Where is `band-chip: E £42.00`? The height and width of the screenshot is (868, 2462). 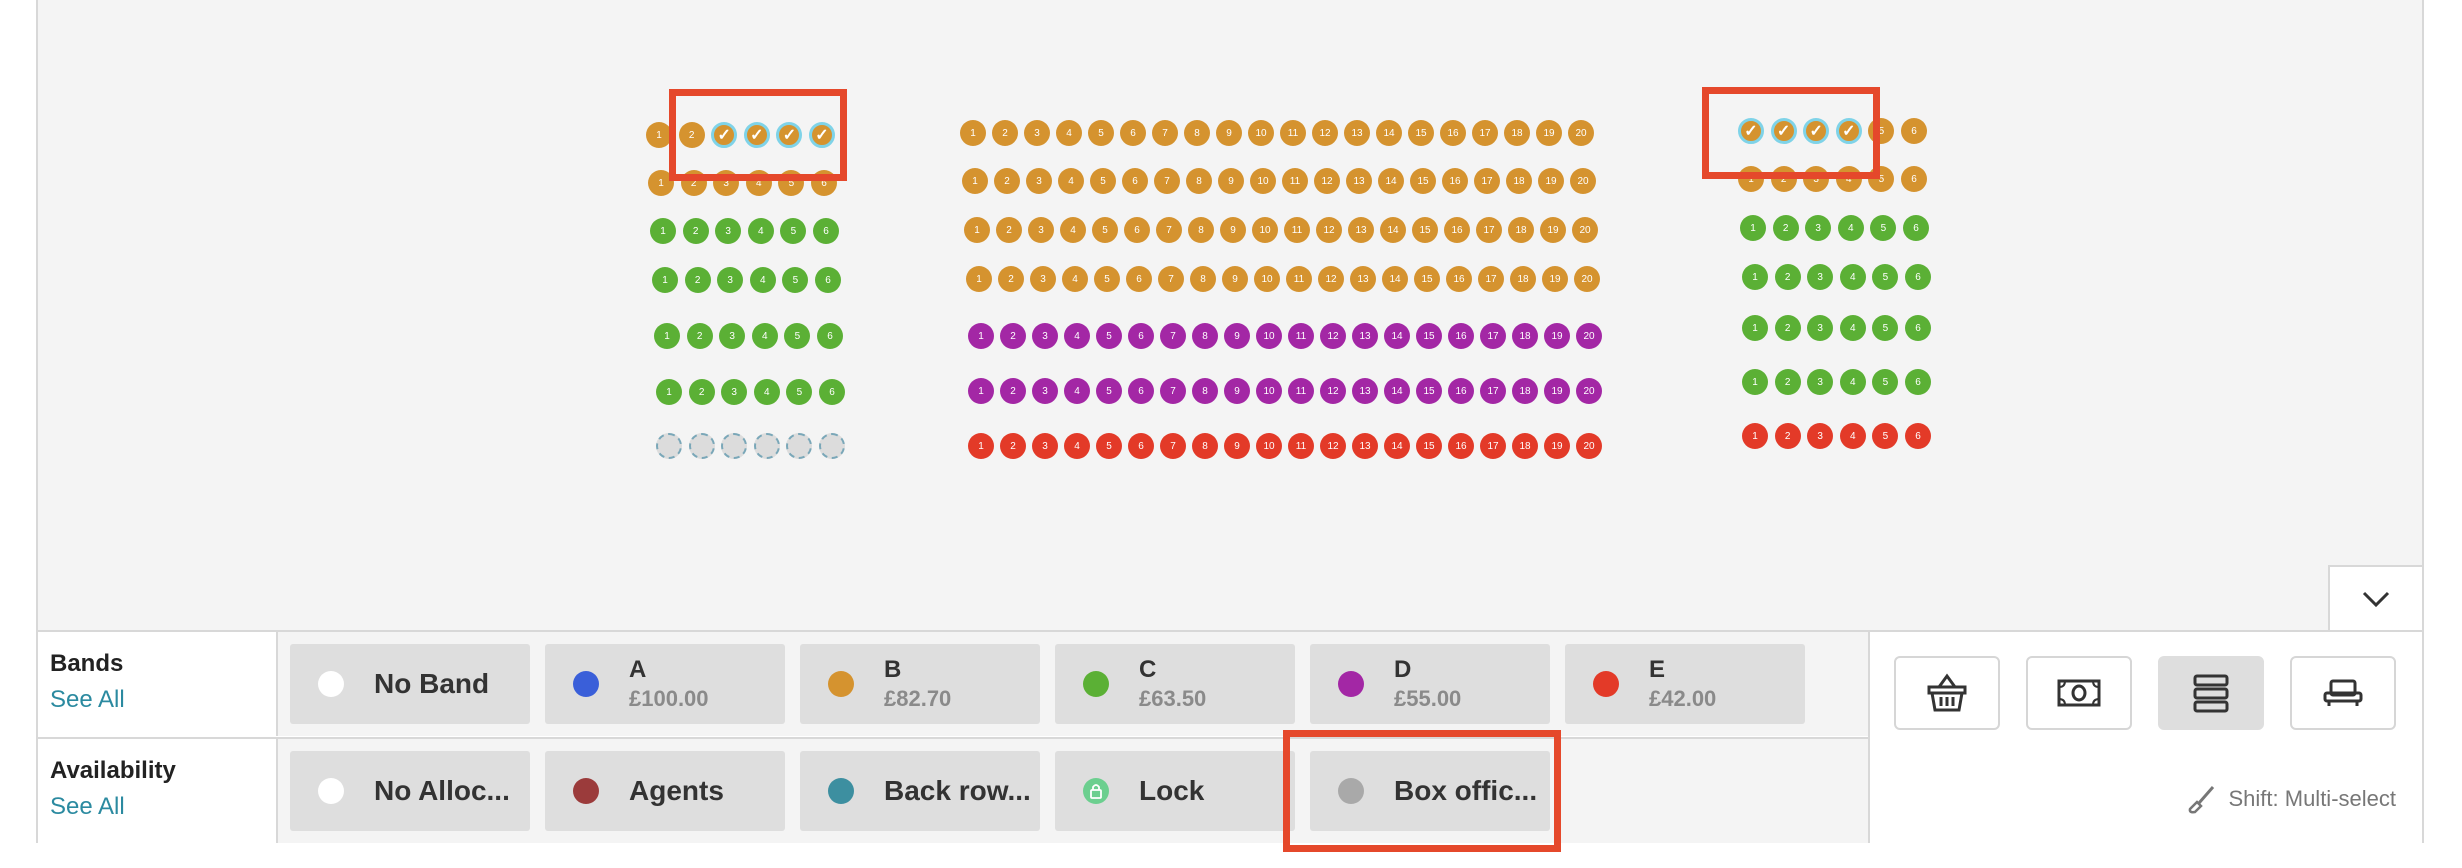
band-chip: E £42.00 is located at coordinates (1685, 684).